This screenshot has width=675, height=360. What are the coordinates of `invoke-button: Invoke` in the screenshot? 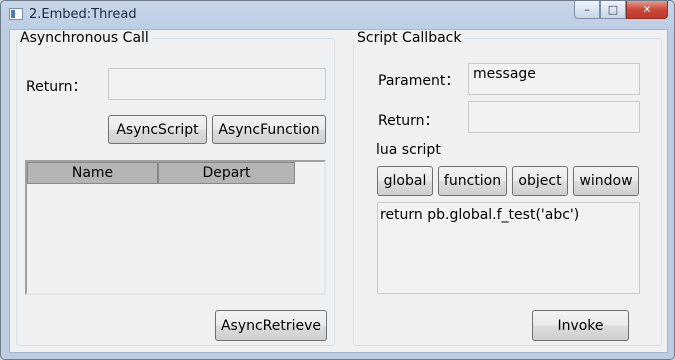 It's located at (580, 325).